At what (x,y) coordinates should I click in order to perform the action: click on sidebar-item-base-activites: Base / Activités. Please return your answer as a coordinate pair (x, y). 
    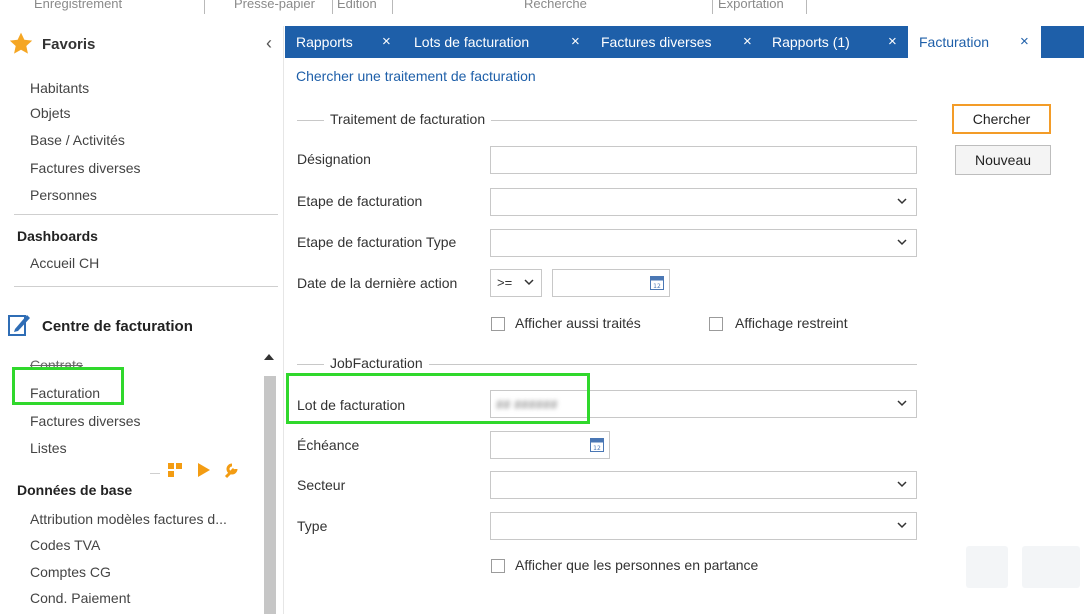
    Looking at the image, I should click on (77, 140).